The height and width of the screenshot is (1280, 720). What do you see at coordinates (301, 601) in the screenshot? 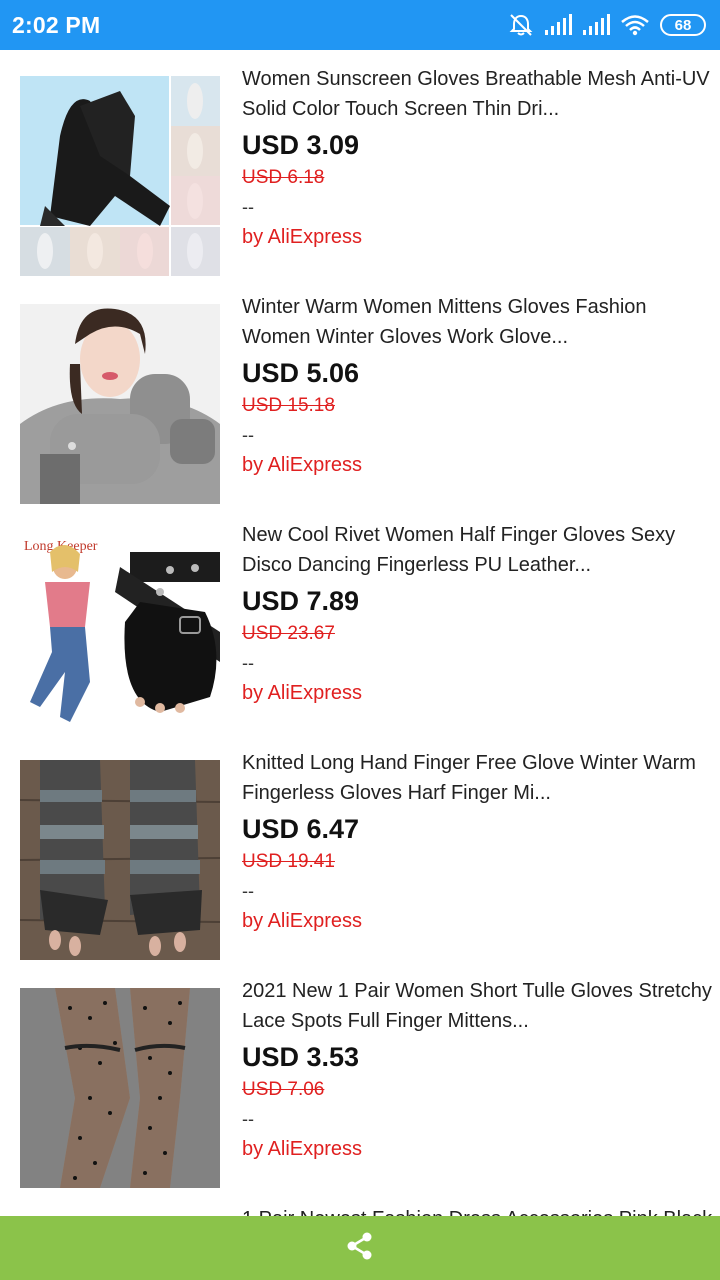
I see `product-price: USD 7.89` at bounding box center [301, 601].